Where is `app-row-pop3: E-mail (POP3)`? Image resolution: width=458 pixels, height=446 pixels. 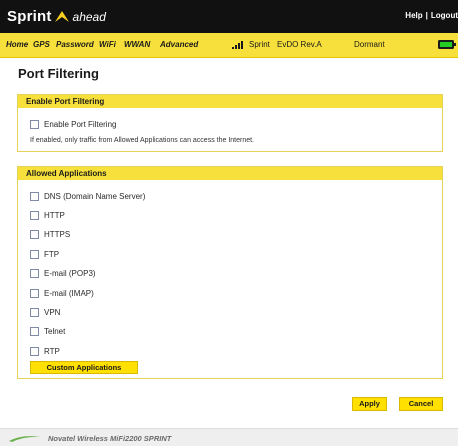 app-row-pop3: E-mail (POP3) is located at coordinates (63, 273).